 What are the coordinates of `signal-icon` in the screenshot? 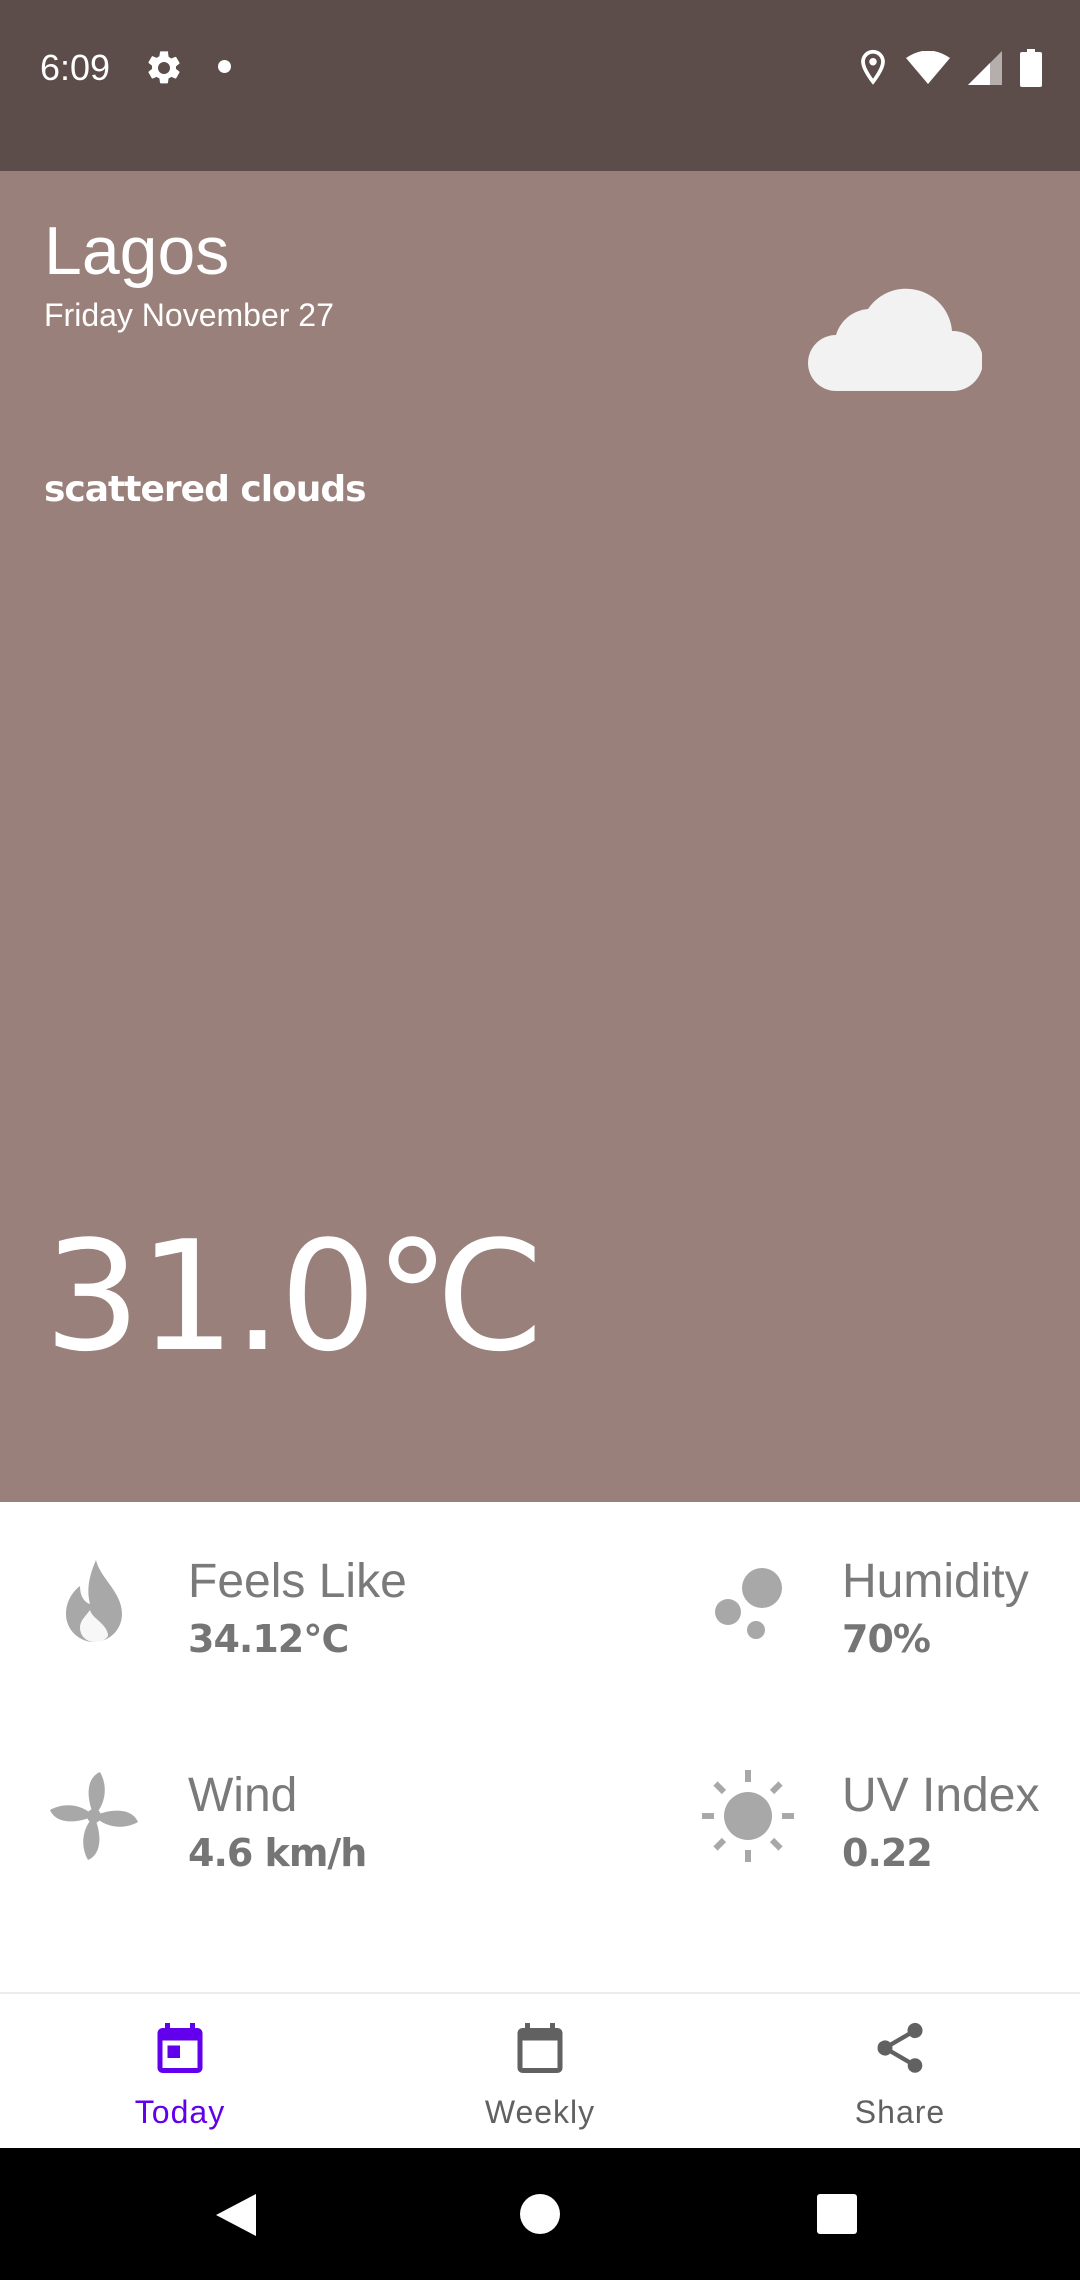 It's located at (985, 68).